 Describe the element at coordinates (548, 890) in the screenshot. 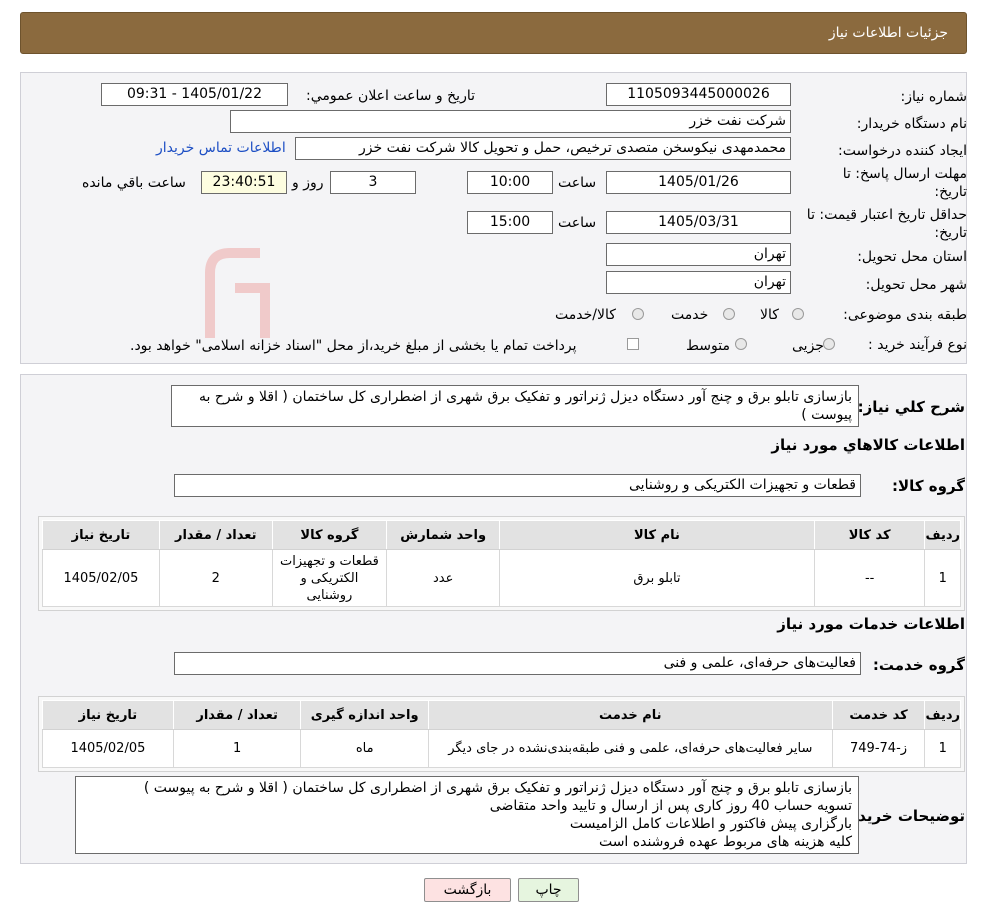

I see `print-button: چاپ` at that location.